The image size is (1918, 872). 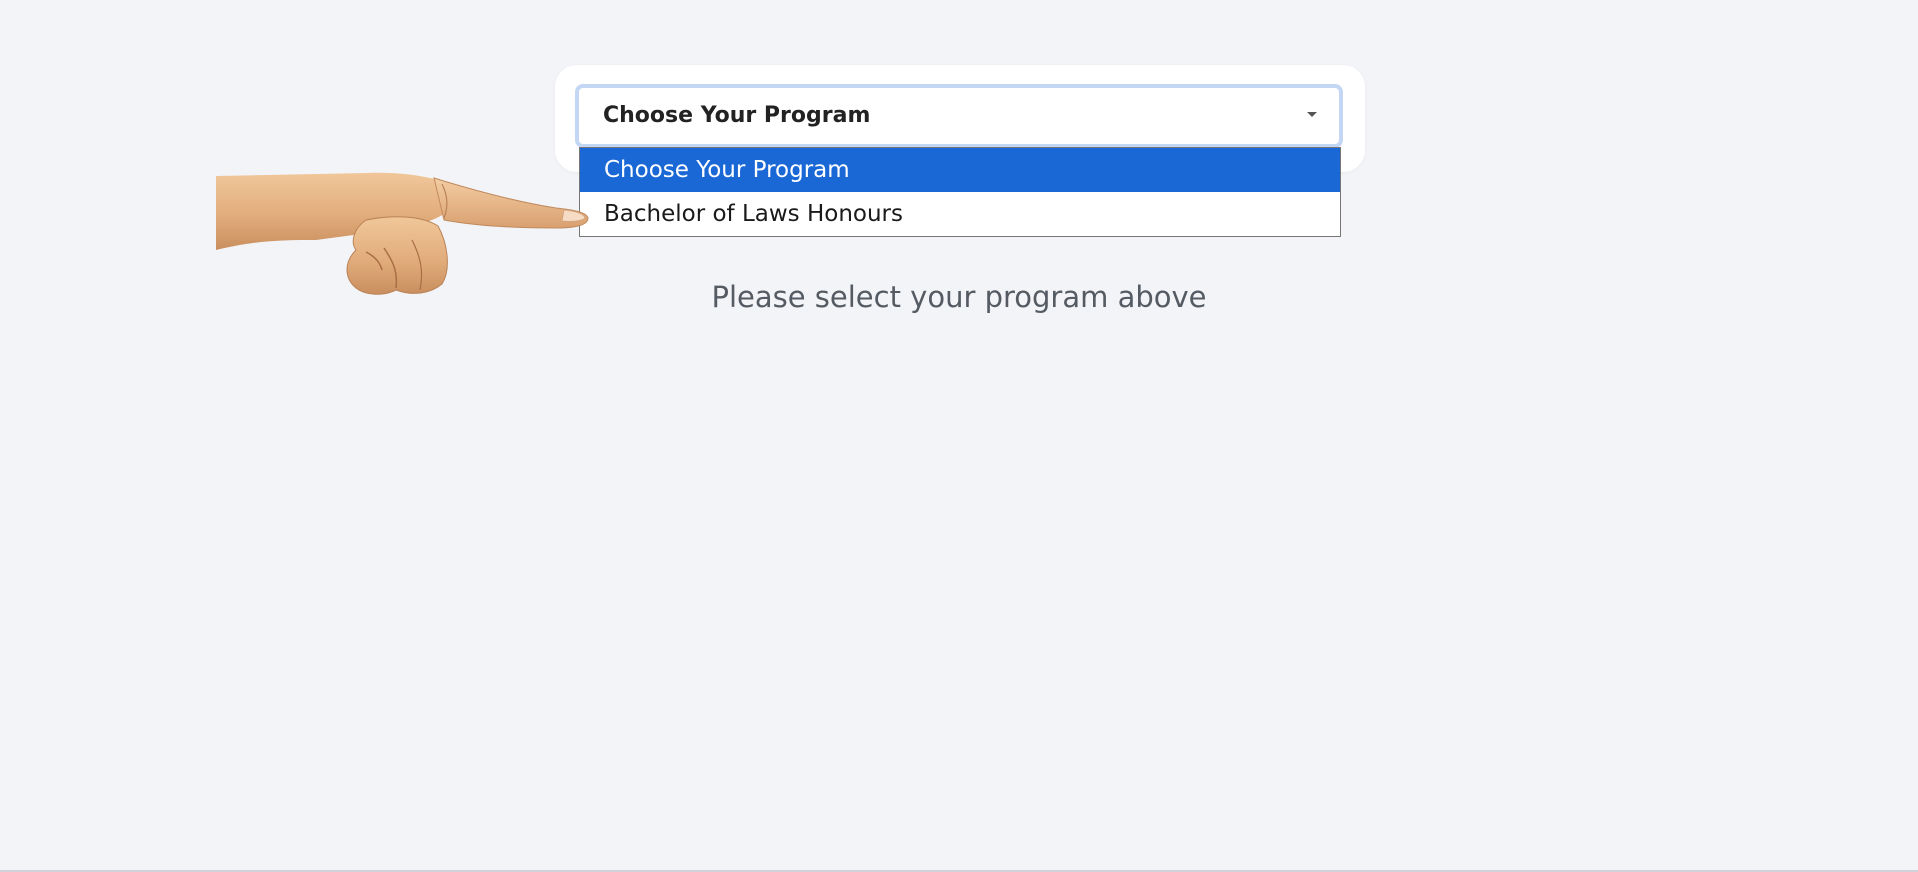 I want to click on program-option-choose: Choose Your Program, so click(x=960, y=170).